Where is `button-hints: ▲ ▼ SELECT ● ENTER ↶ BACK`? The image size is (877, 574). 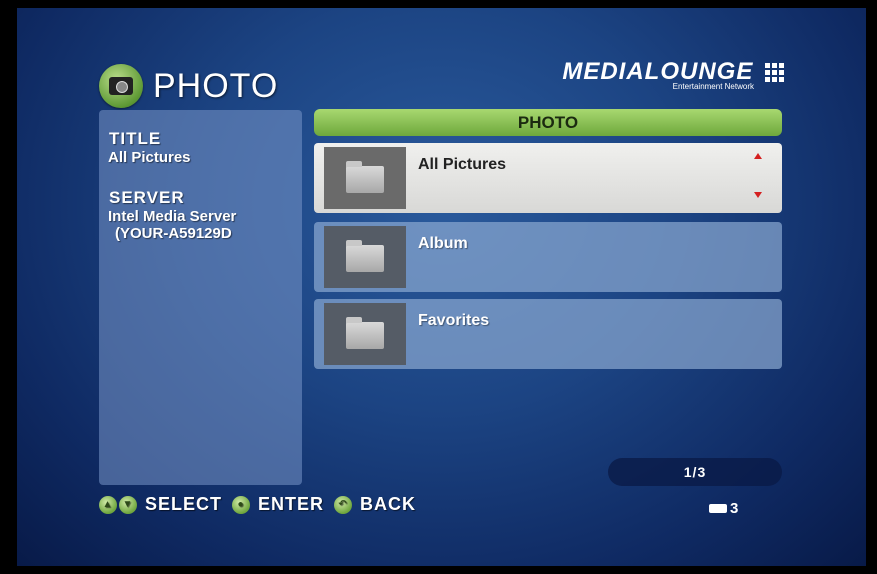 button-hints: ▲ ▼ SELECT ● ENTER ↶ BACK is located at coordinates (262, 504).